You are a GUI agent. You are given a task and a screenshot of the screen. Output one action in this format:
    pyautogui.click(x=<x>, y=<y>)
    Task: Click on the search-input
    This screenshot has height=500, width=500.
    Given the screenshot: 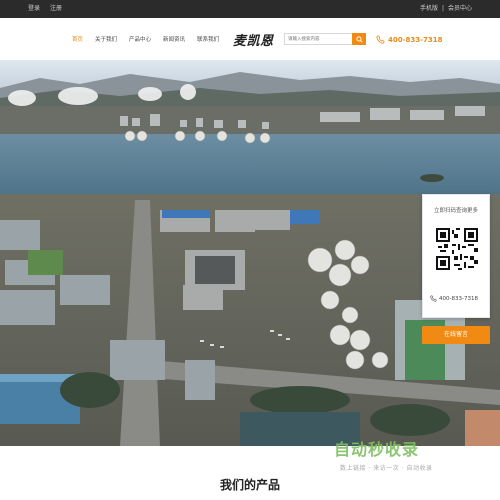 What is the action you would take?
    pyautogui.click(x=318, y=39)
    